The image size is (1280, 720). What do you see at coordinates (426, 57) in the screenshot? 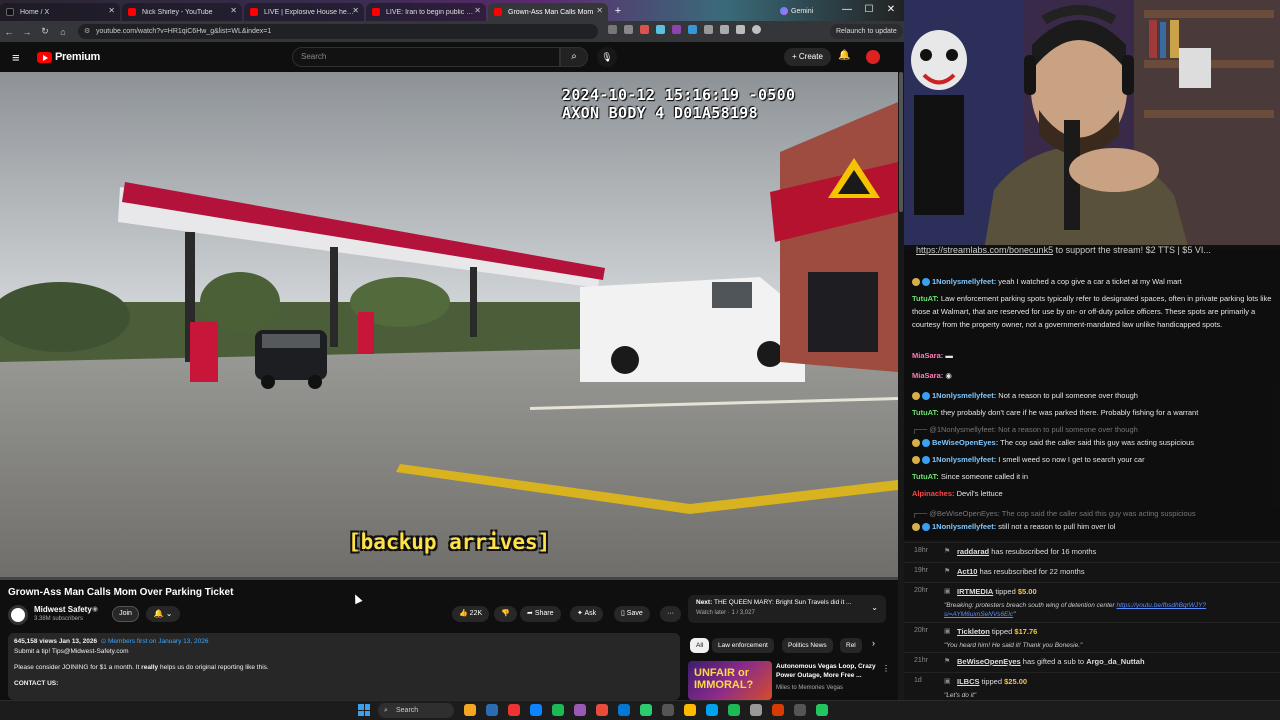
I see `search-input: Search` at bounding box center [426, 57].